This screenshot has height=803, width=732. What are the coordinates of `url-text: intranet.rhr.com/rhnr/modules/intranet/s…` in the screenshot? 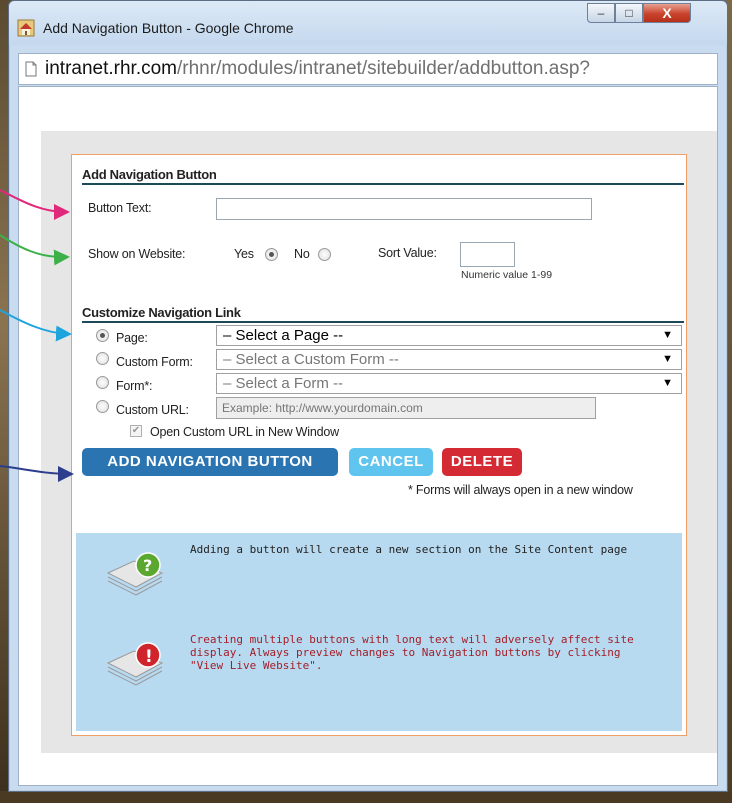 It's located at (317, 69).